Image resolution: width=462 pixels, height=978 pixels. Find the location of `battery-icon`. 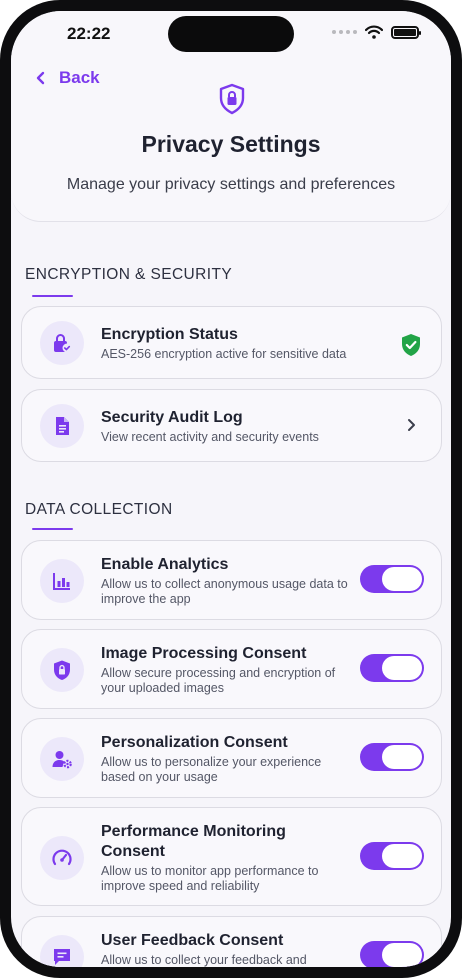

battery-icon is located at coordinates (406, 32).